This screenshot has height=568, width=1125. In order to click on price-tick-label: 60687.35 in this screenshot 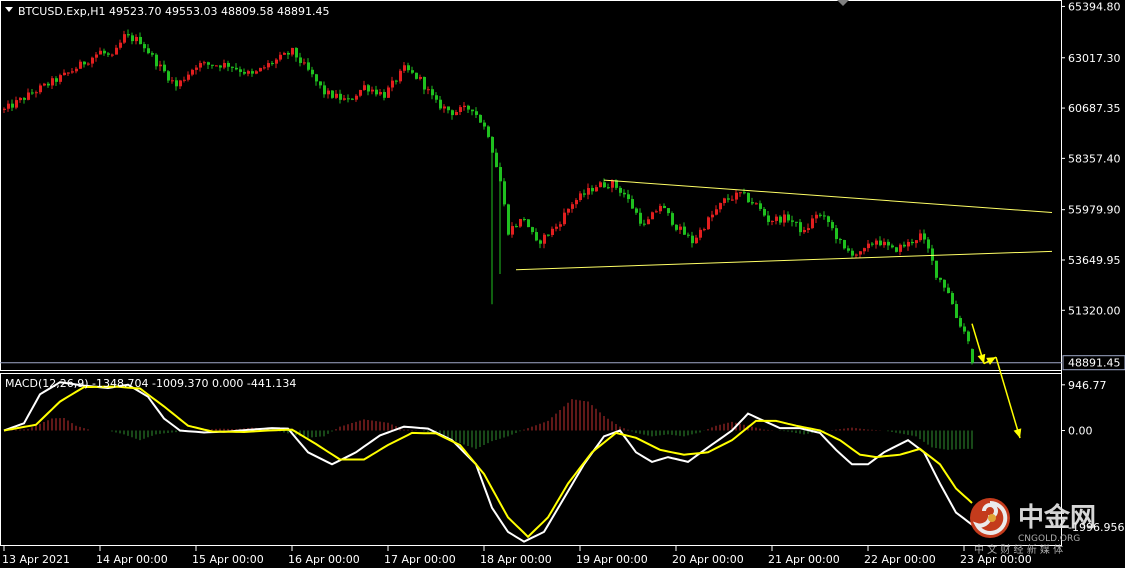, I will do `click(1094, 108)`.